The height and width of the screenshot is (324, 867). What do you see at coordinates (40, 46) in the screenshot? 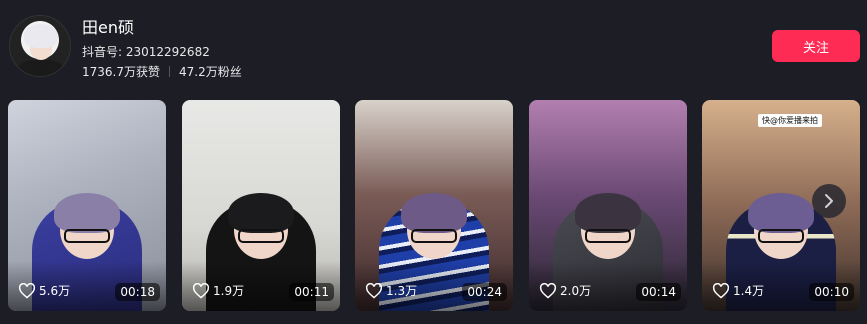
I see `avatar` at bounding box center [40, 46].